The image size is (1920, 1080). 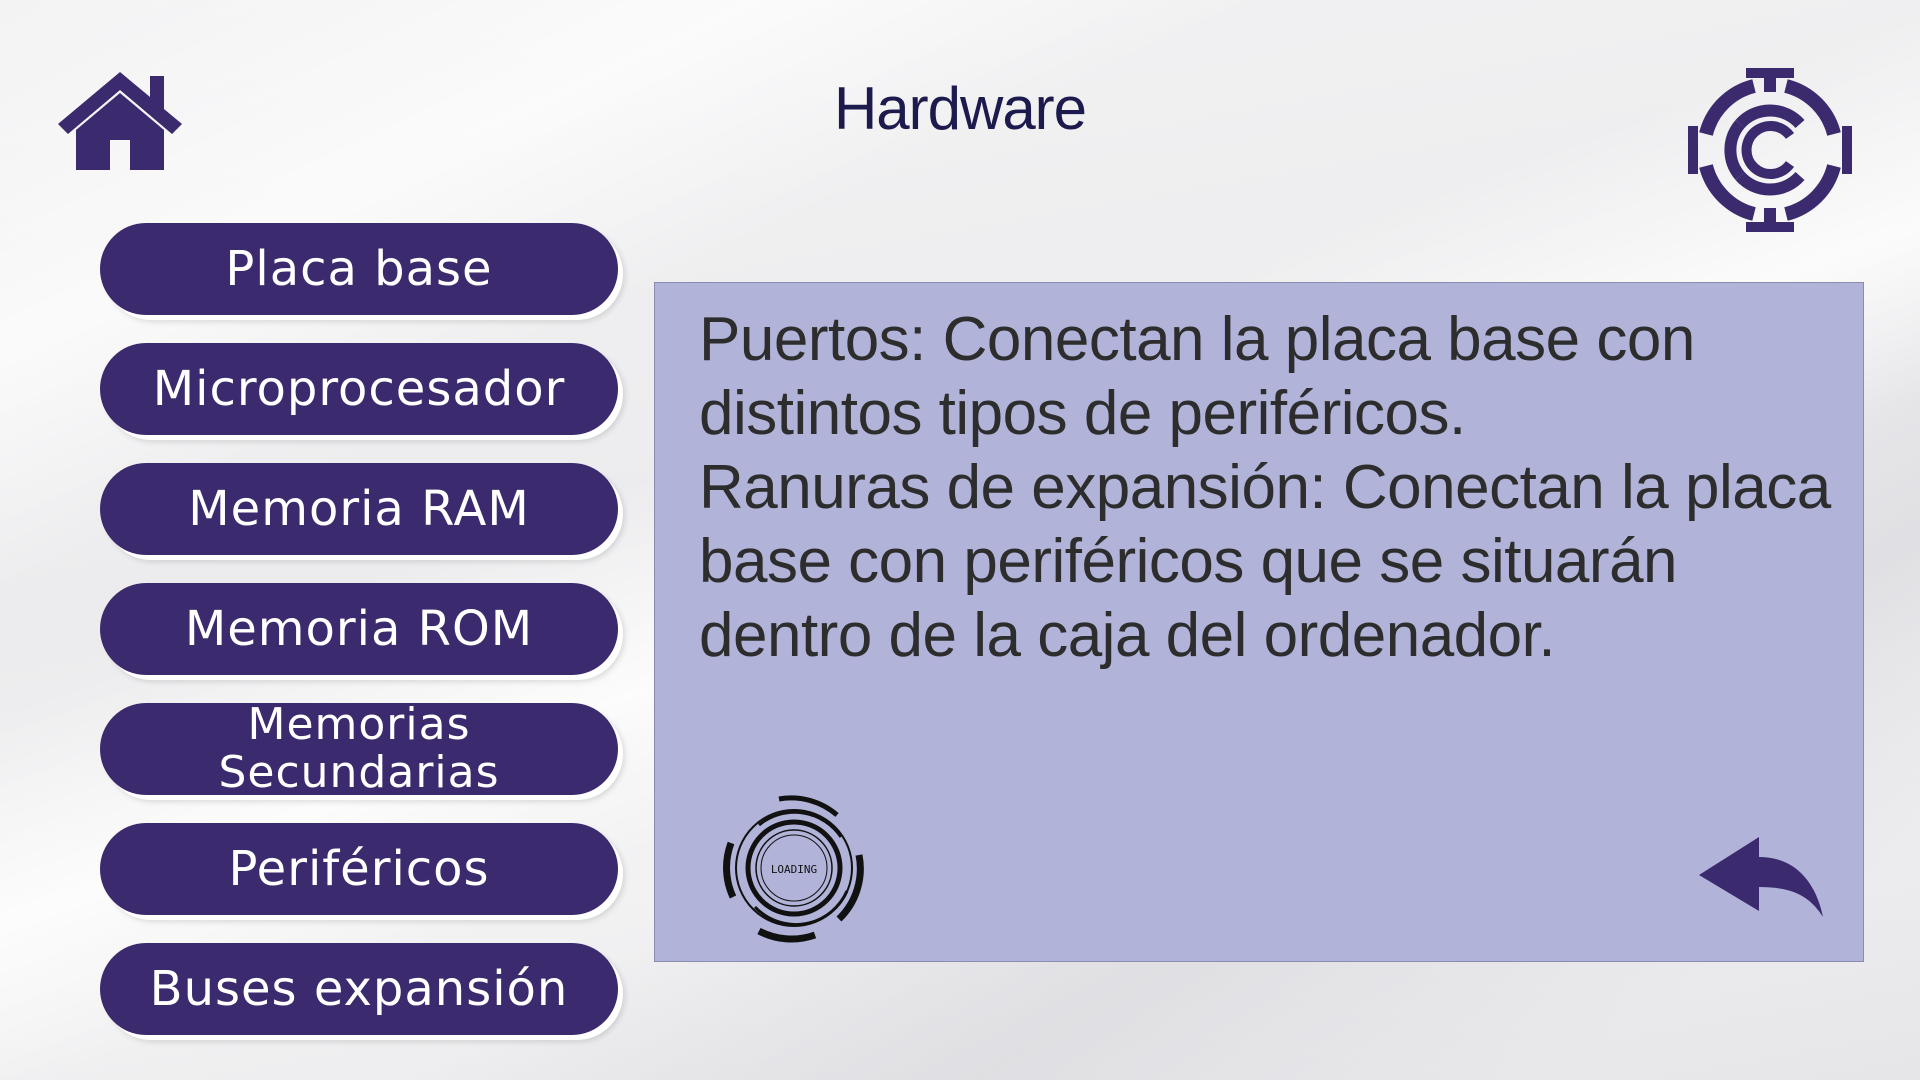 I want to click on loading-icon: LOADING, so click(x=794, y=868).